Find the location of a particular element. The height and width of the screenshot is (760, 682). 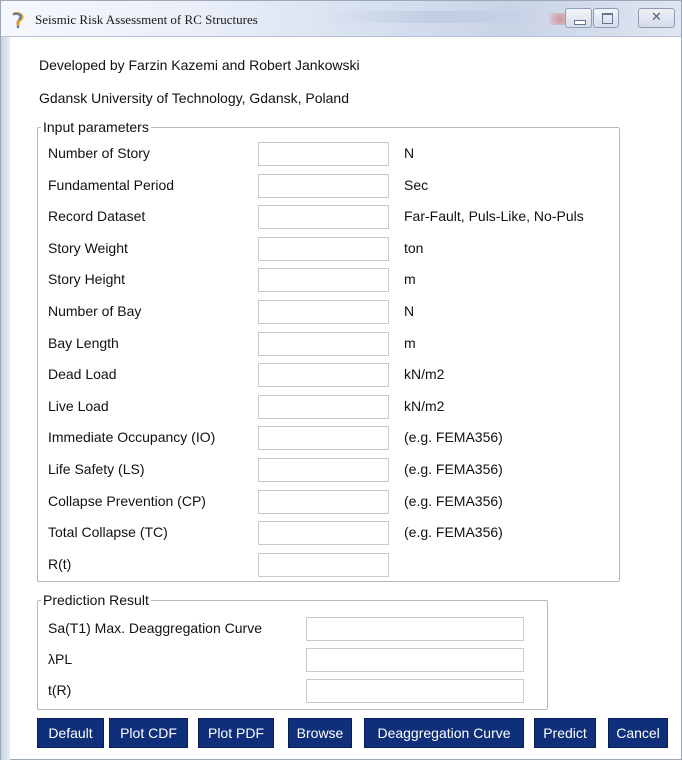

param-unit: Sec is located at coordinates (416, 184).